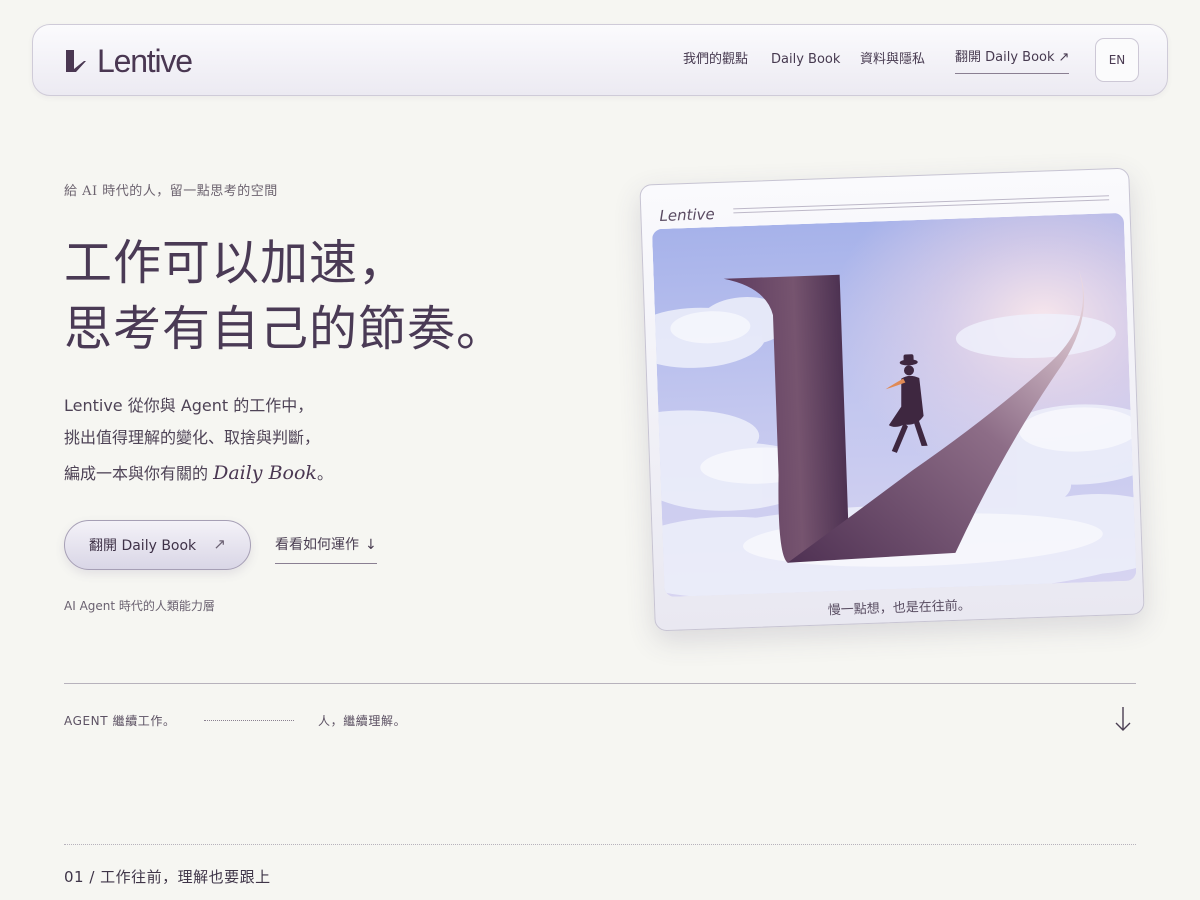 The image size is (1200, 900). I want to click on how-it-works-link: 看看如何運作 ↓, so click(326, 549).